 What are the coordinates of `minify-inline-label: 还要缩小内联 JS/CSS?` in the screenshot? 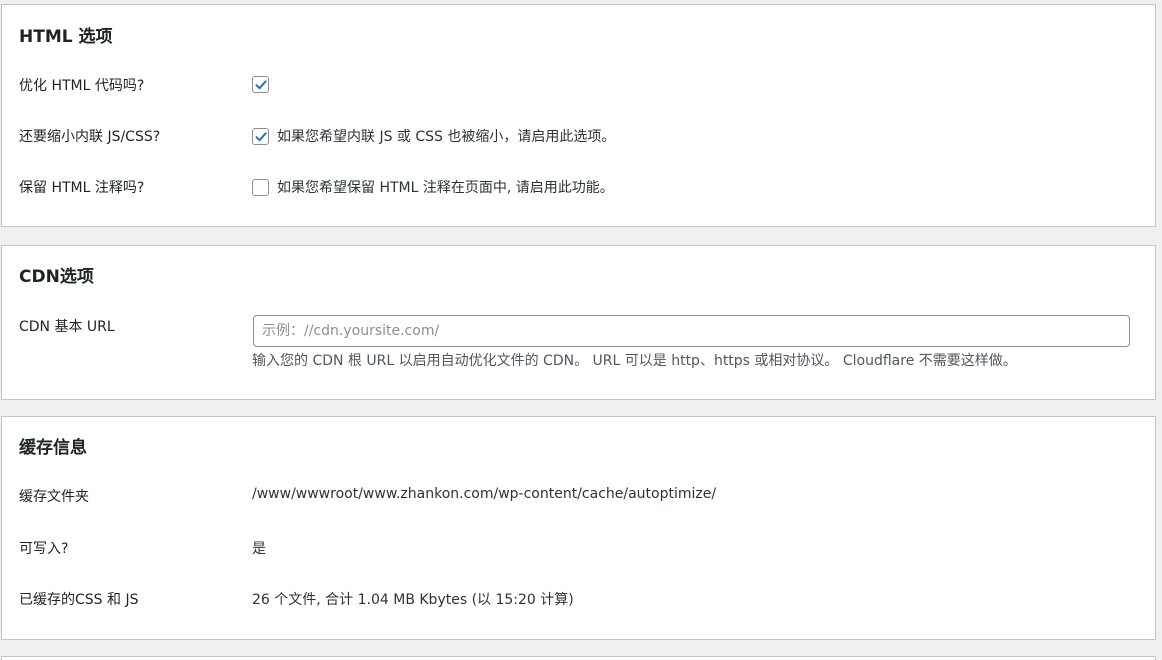 It's located at (90, 137).